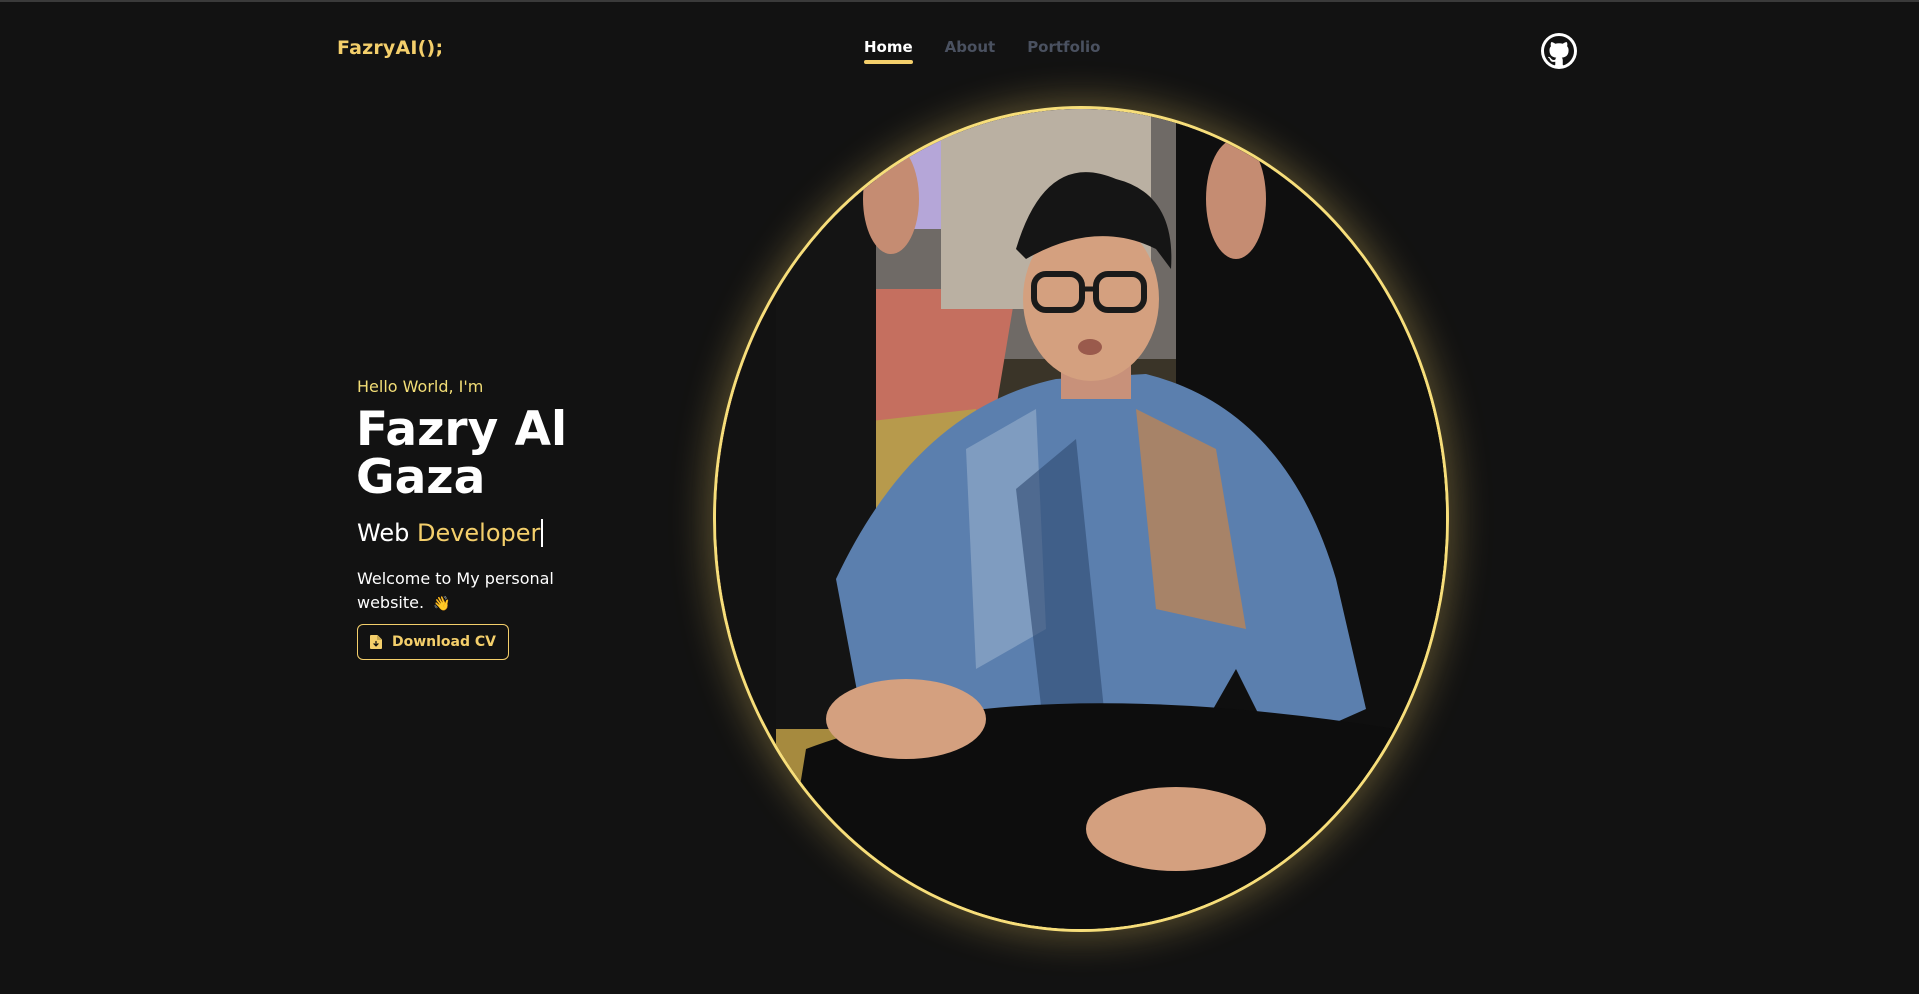  I want to click on role-typed-text: Developer, so click(478, 533).